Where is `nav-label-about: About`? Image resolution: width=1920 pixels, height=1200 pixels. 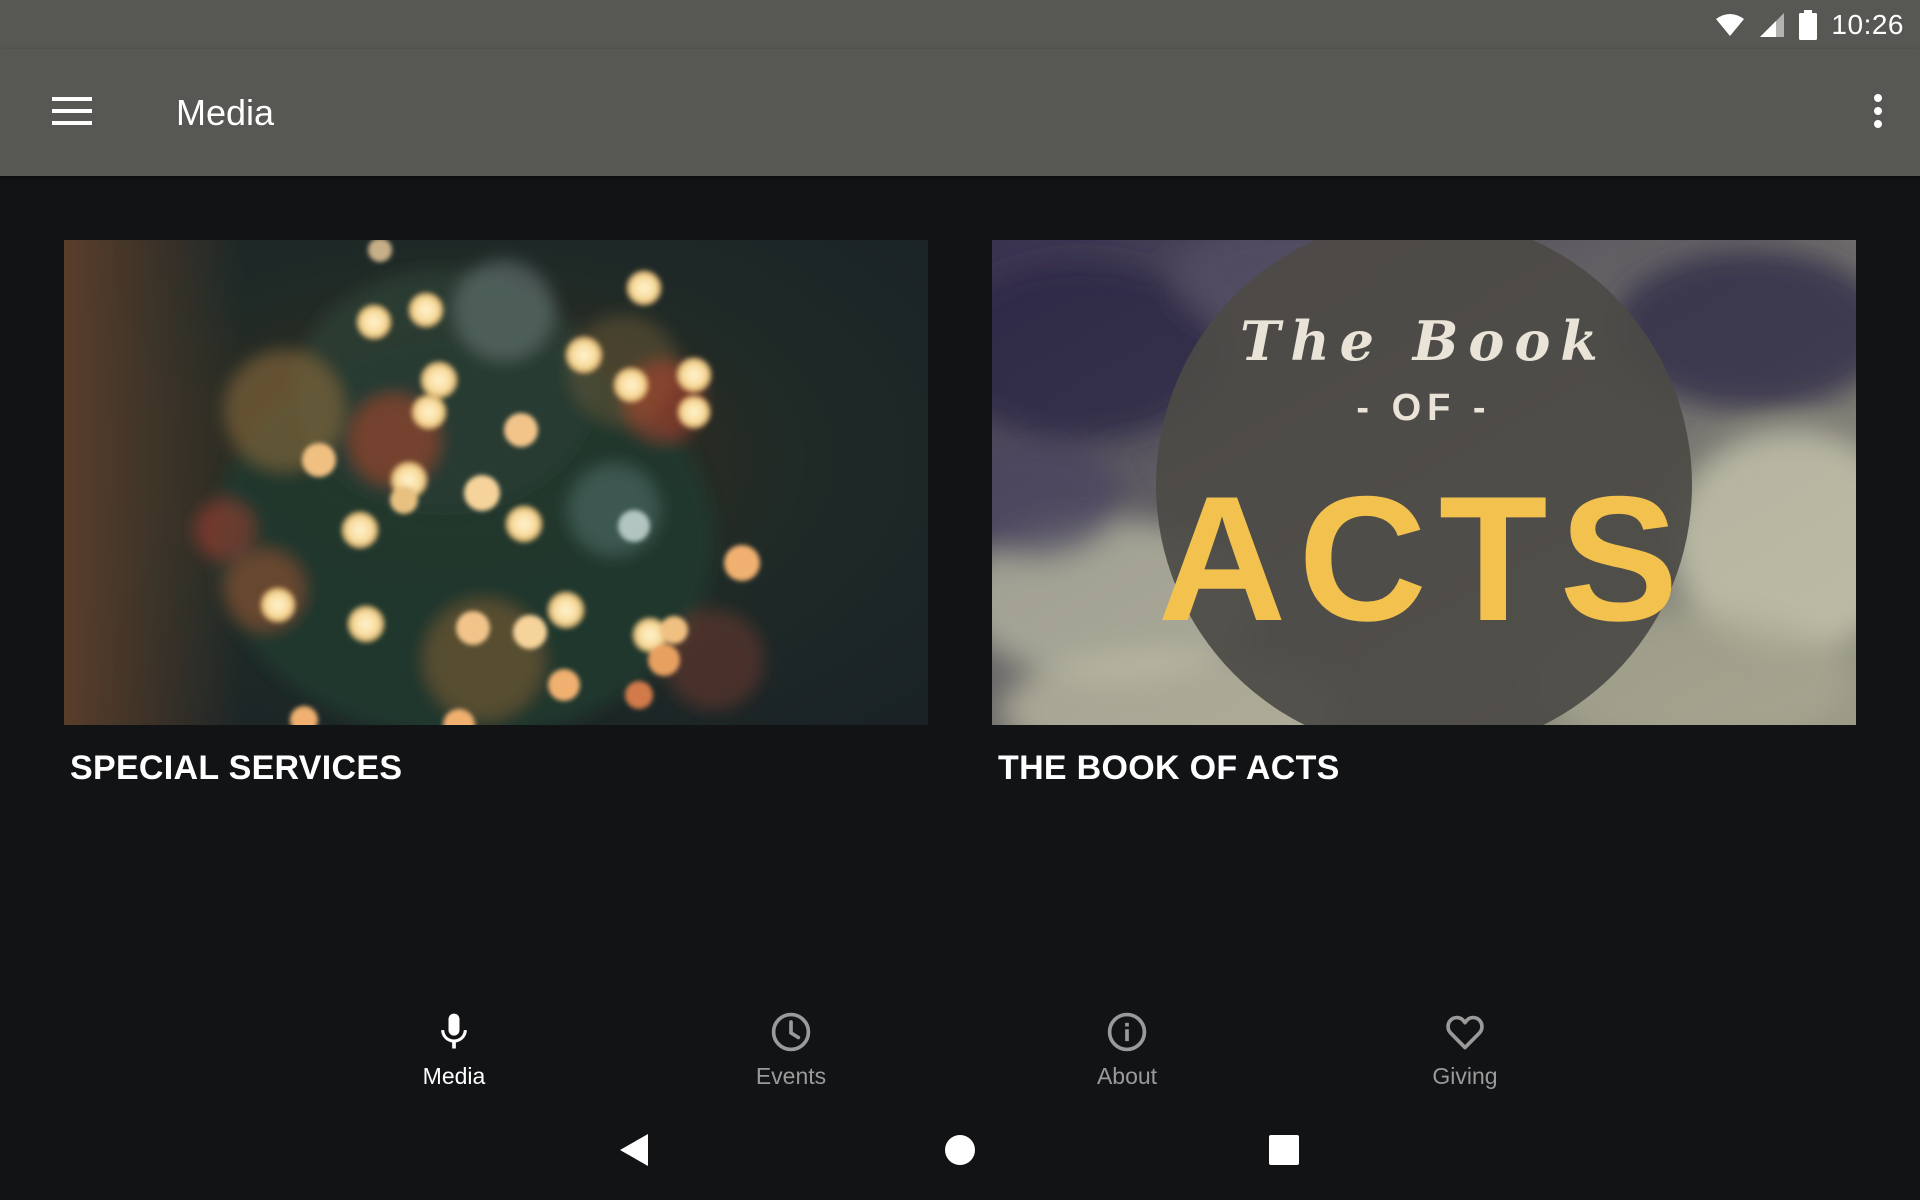
nav-label-about: About is located at coordinates (1127, 1076).